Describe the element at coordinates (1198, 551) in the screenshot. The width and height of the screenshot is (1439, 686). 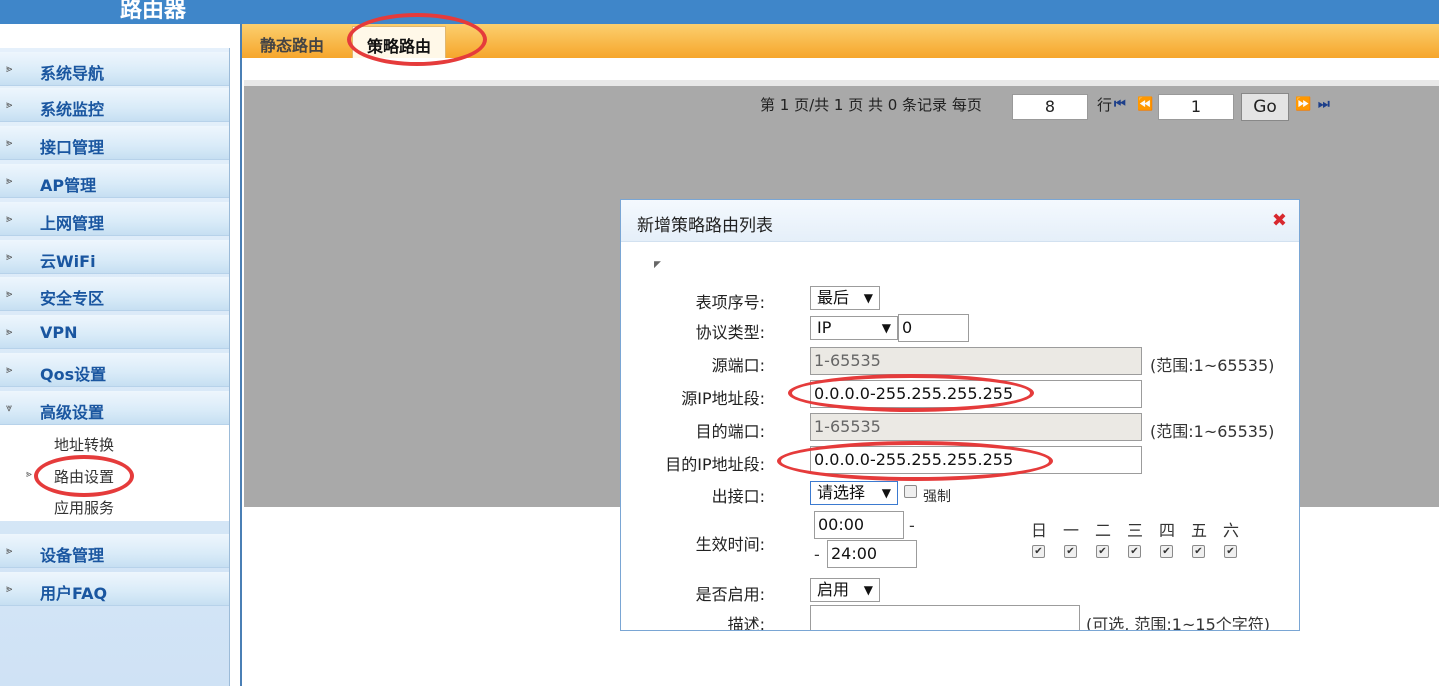
I see `day-checkbox-fri: ✔` at that location.